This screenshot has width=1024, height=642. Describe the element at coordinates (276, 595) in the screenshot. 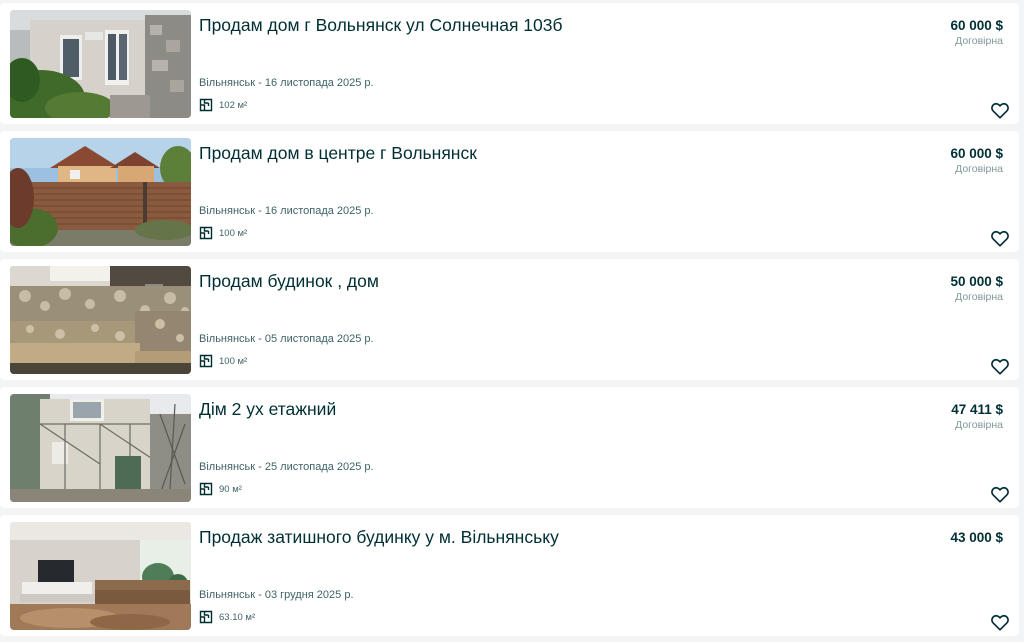

I see `listing-location-date: Вільнянськ - 03 грудня 2025 р.` at that location.